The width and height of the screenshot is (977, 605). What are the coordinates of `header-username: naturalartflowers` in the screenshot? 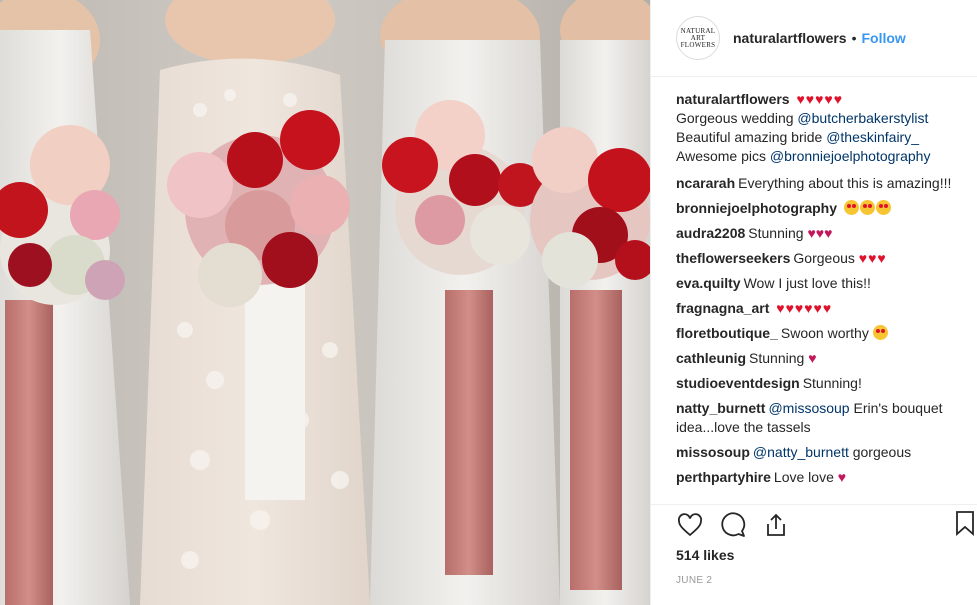 It's located at (790, 38).